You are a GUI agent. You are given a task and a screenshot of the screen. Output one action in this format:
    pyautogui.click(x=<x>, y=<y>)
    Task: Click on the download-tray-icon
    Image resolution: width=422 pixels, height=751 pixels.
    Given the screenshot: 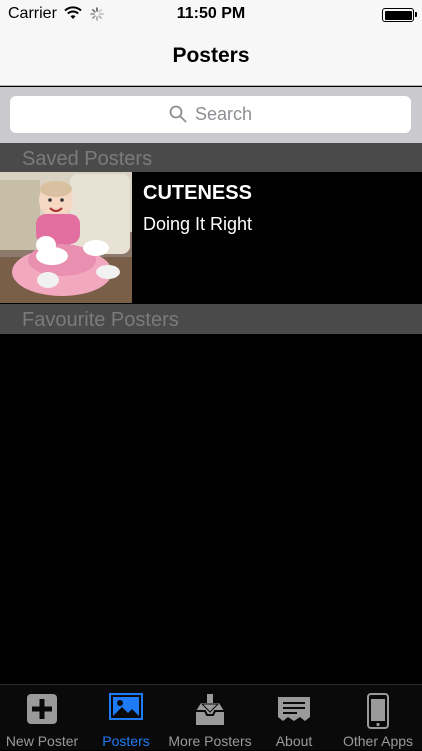 What is the action you would take?
    pyautogui.click(x=210, y=709)
    